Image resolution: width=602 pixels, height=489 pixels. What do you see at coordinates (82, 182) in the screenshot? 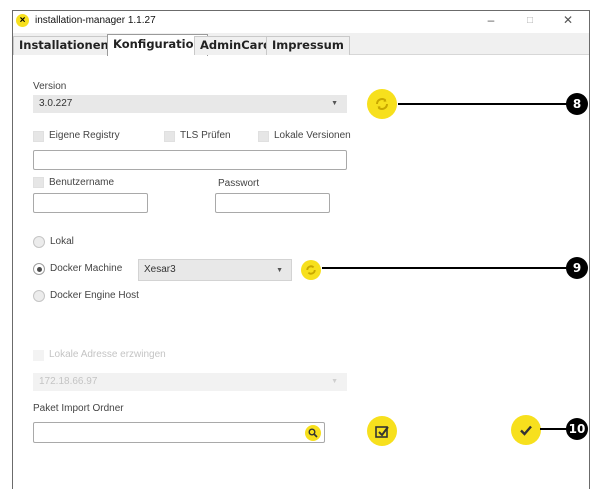
I see `benutzername-label: Benutzername` at bounding box center [82, 182].